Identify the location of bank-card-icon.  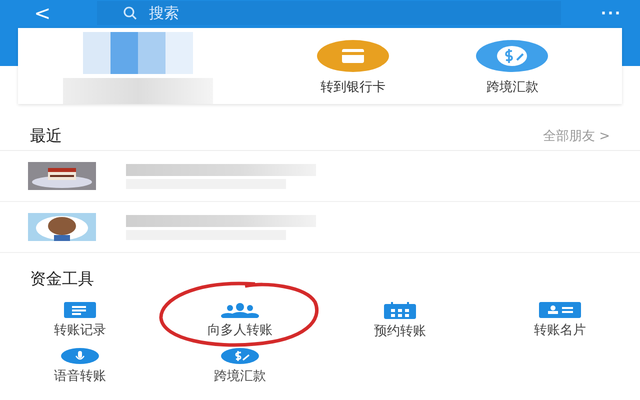
(352, 56).